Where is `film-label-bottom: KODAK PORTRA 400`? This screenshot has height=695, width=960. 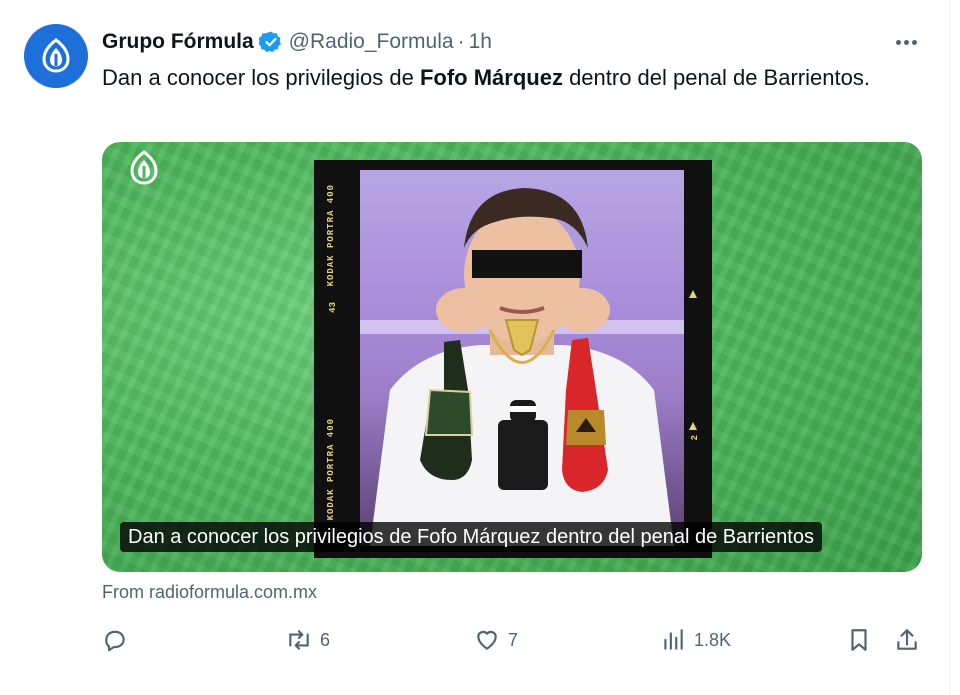
film-label-bottom: KODAK PORTRA 400 is located at coordinates (331, 469).